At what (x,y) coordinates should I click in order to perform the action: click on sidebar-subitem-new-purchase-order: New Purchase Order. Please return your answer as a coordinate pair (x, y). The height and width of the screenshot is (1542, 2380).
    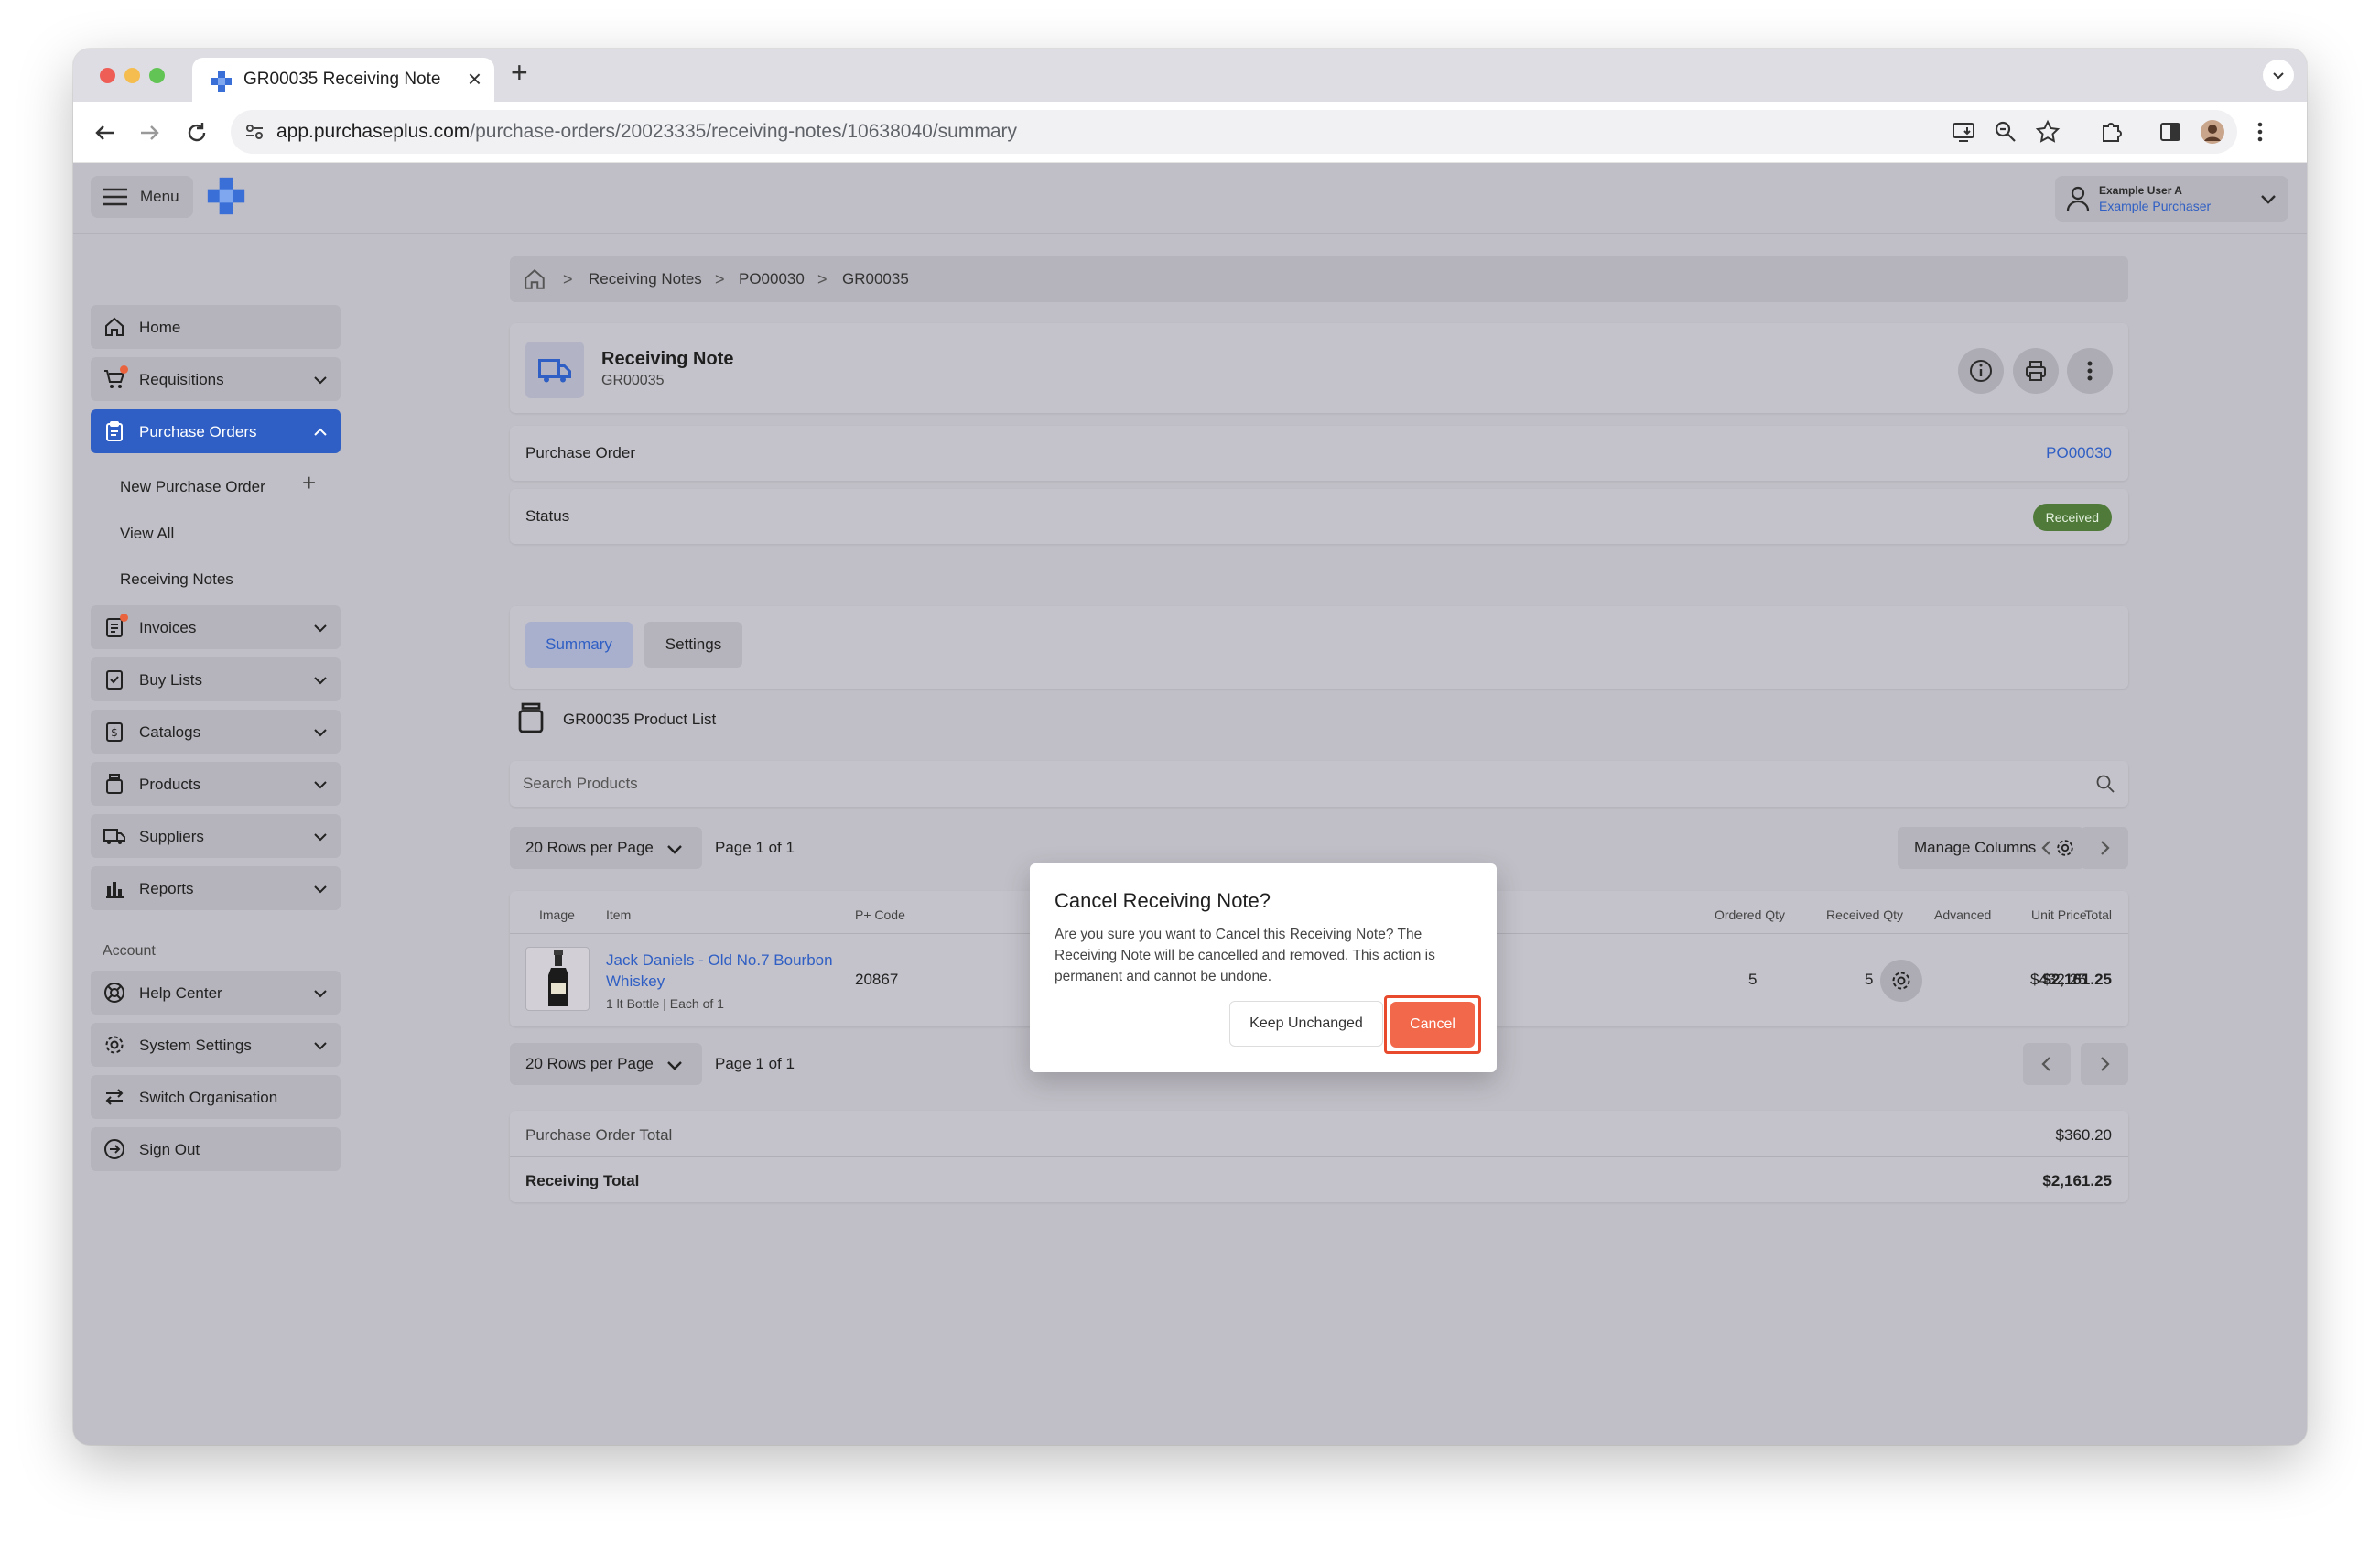
    Looking at the image, I should click on (192, 487).